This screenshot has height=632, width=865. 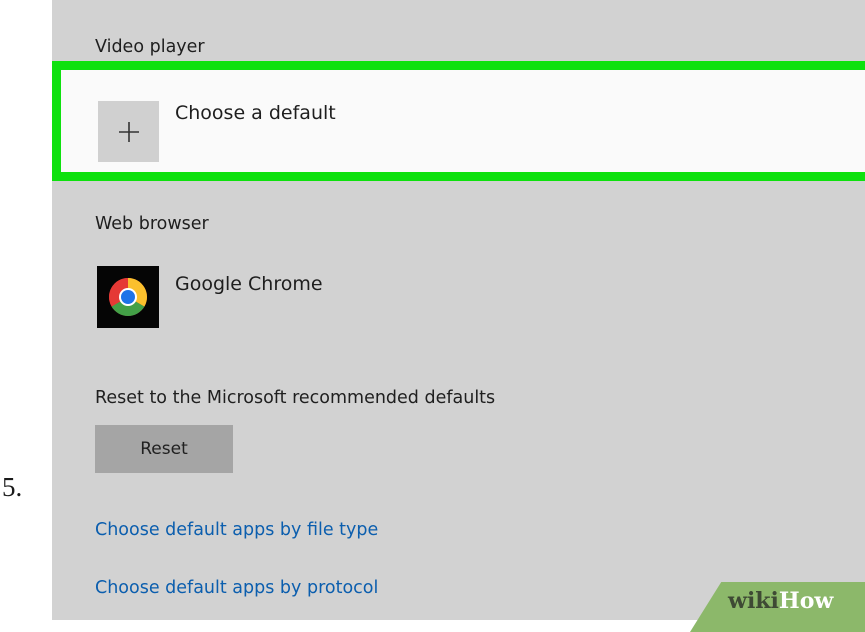 I want to click on wikihow-watermark: wikiHow, so click(x=780, y=601).